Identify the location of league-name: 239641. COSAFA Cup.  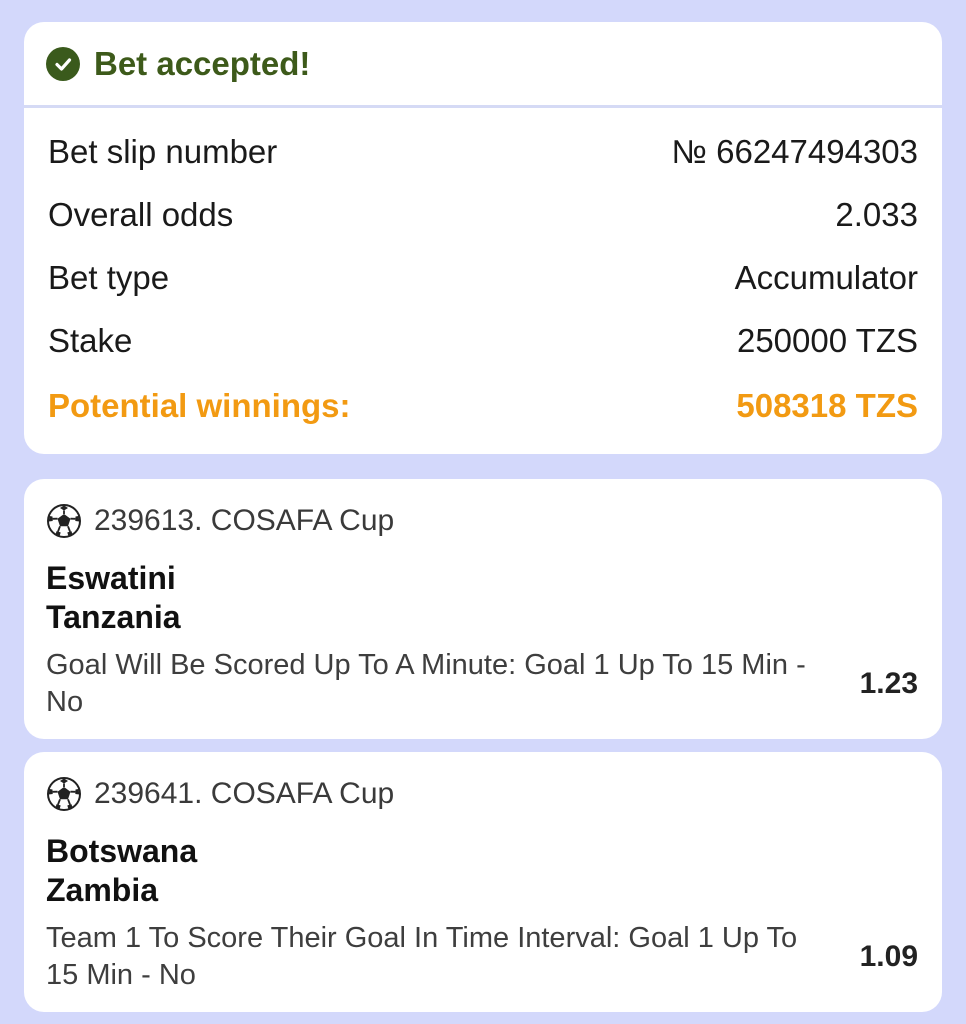
(244, 793).